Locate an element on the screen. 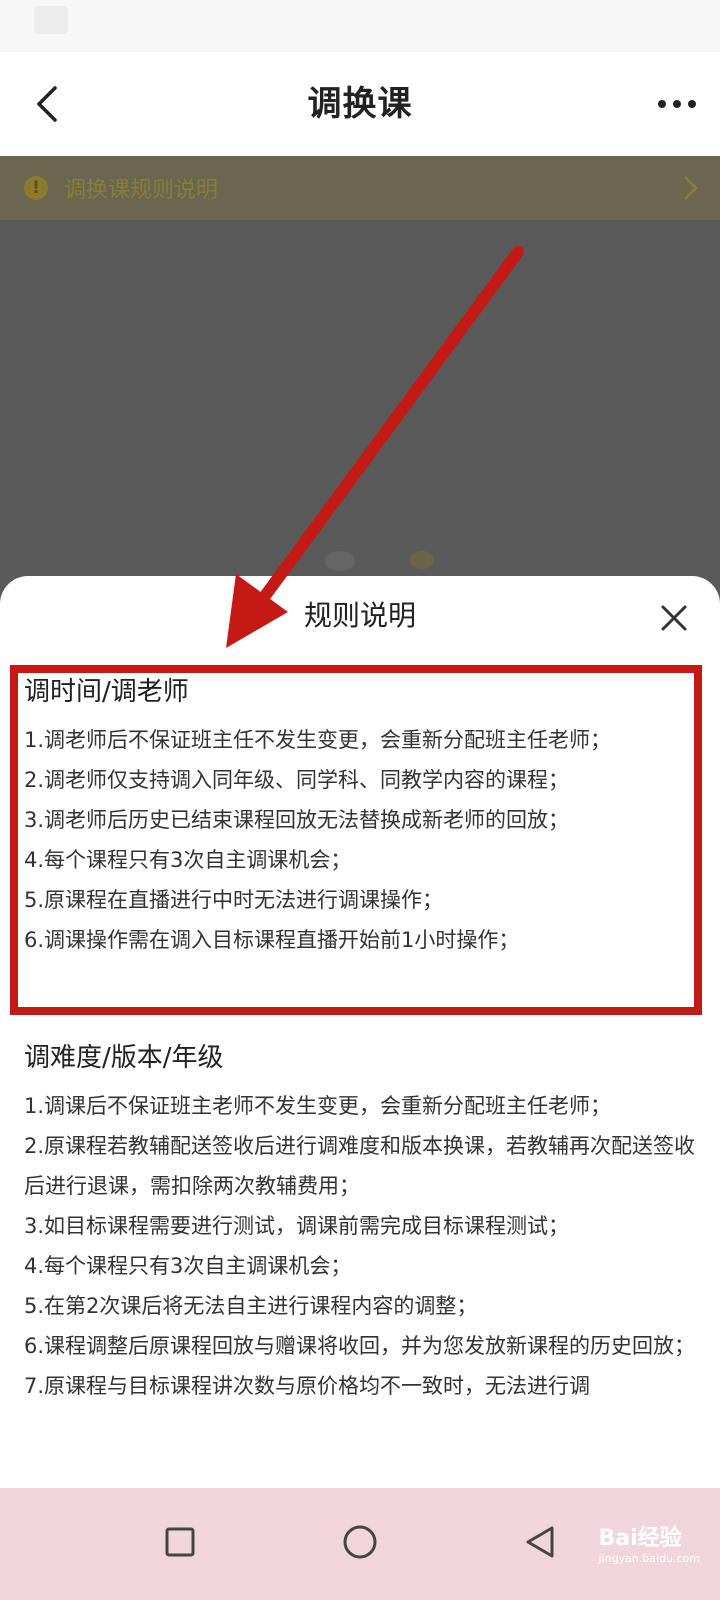 This screenshot has height=1600, width=720. recent-apps-button is located at coordinates (180, 1542).